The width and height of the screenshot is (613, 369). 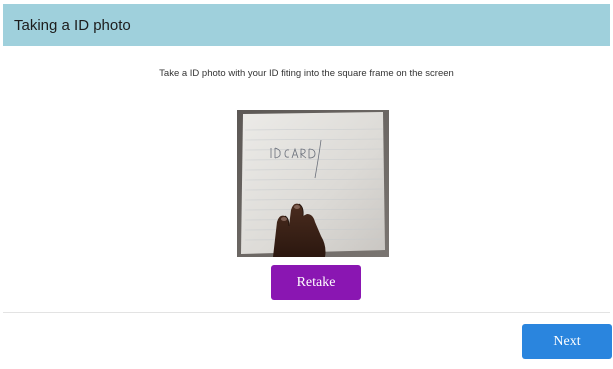 I want to click on page-header: Taking a ID photo, so click(x=306, y=25).